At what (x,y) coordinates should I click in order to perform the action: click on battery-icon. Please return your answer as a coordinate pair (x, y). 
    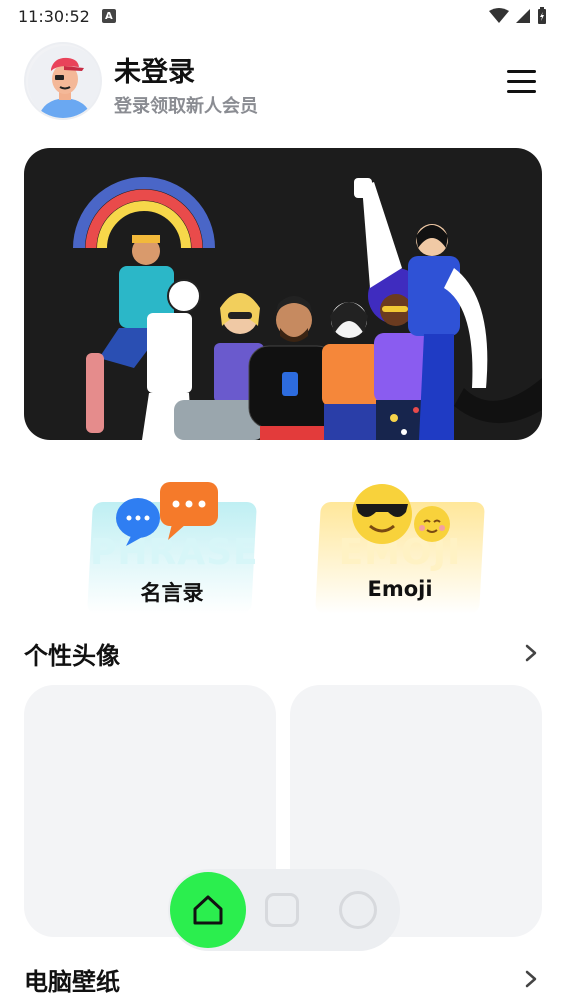
    Looking at the image, I should click on (542, 15).